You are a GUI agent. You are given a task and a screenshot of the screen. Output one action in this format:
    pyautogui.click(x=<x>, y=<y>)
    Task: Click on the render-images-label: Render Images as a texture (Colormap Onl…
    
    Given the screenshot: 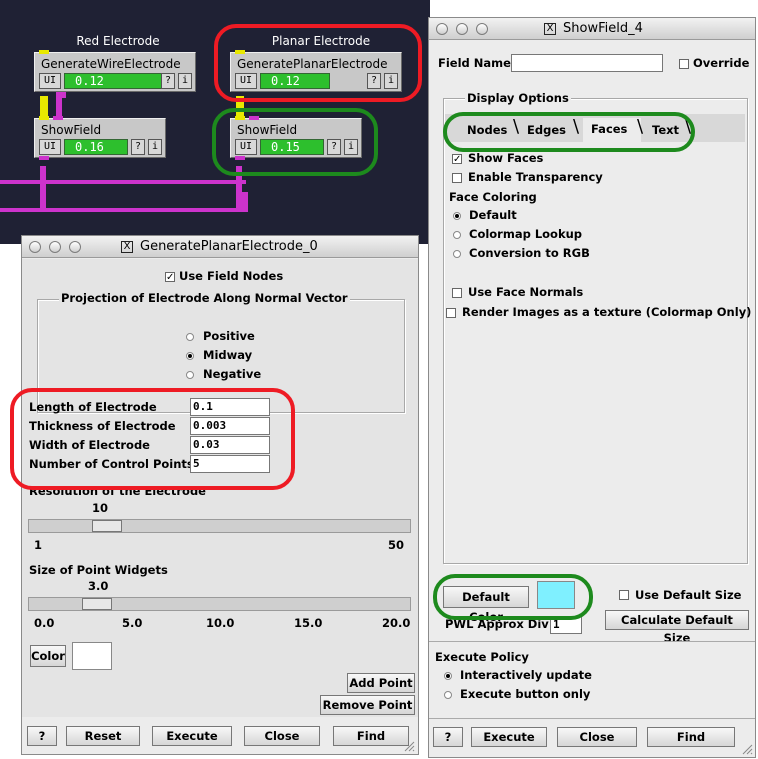 What is the action you would take?
    pyautogui.click(x=607, y=312)
    